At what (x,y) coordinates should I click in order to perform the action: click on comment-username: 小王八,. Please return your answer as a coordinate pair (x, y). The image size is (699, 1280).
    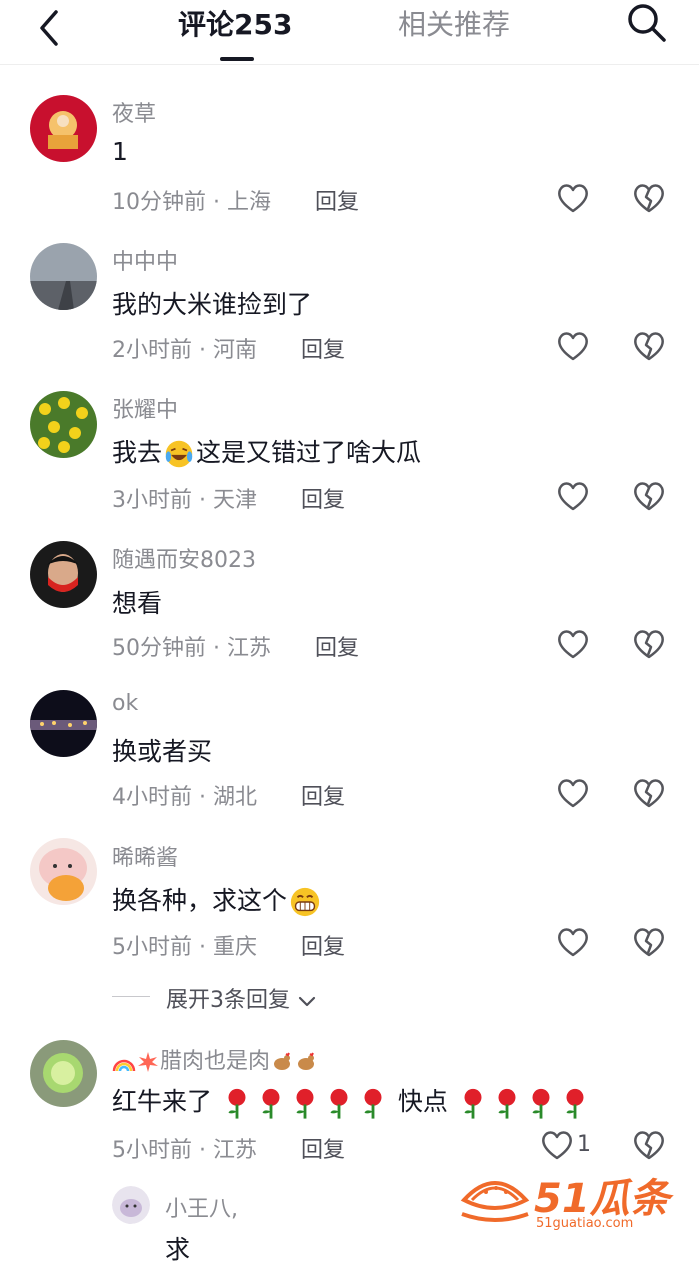
    Looking at the image, I should click on (201, 1207).